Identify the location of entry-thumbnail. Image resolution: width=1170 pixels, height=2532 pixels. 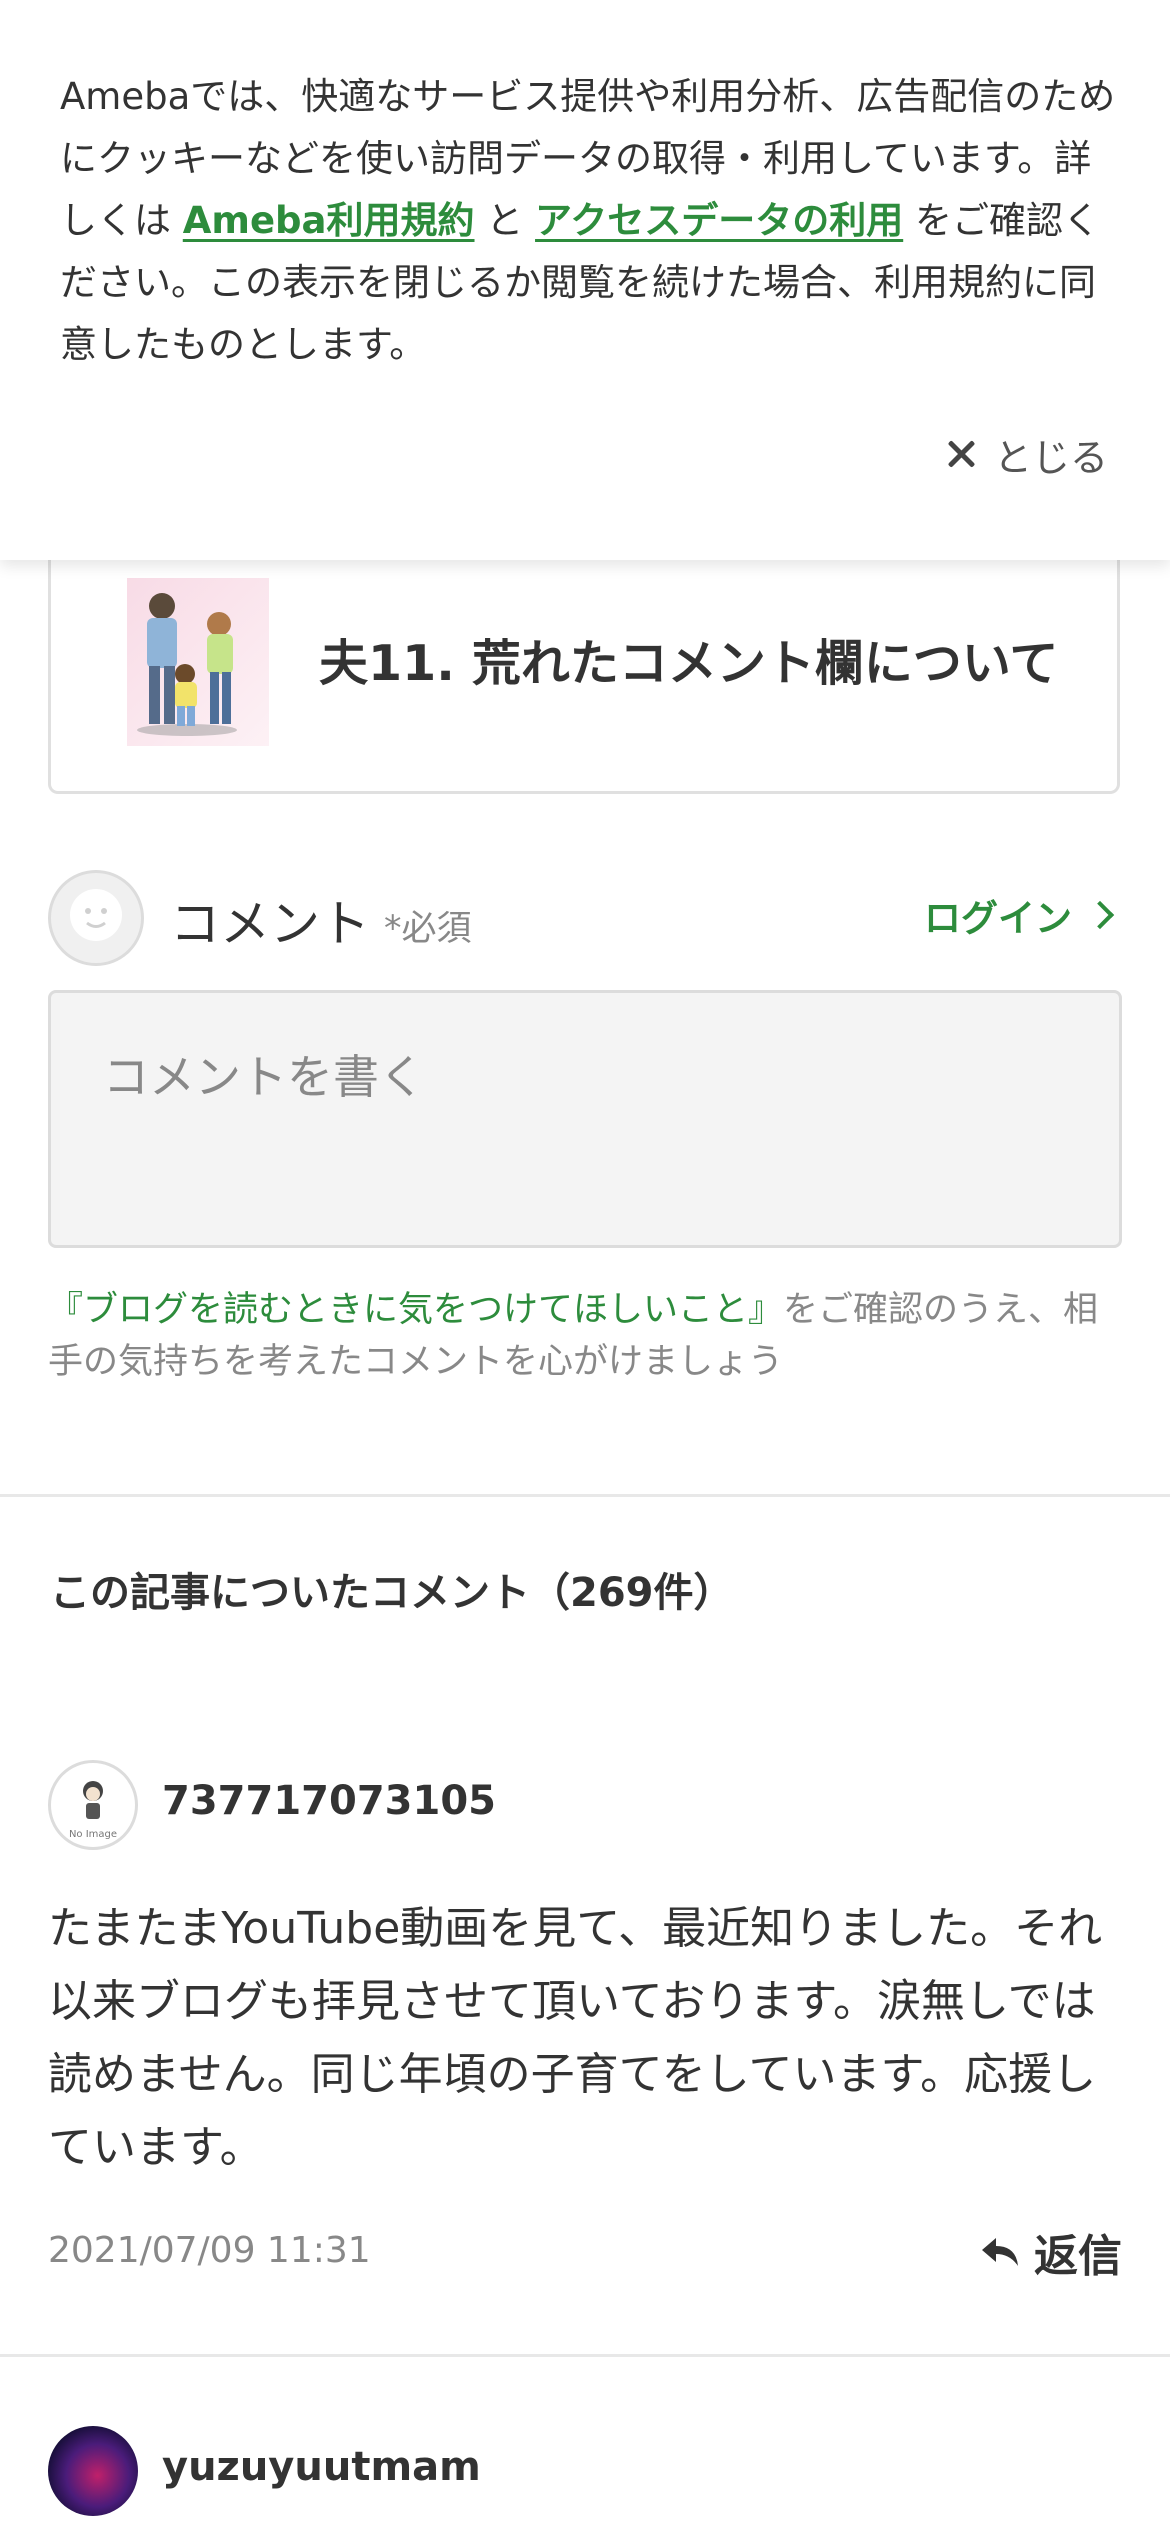
(198, 662).